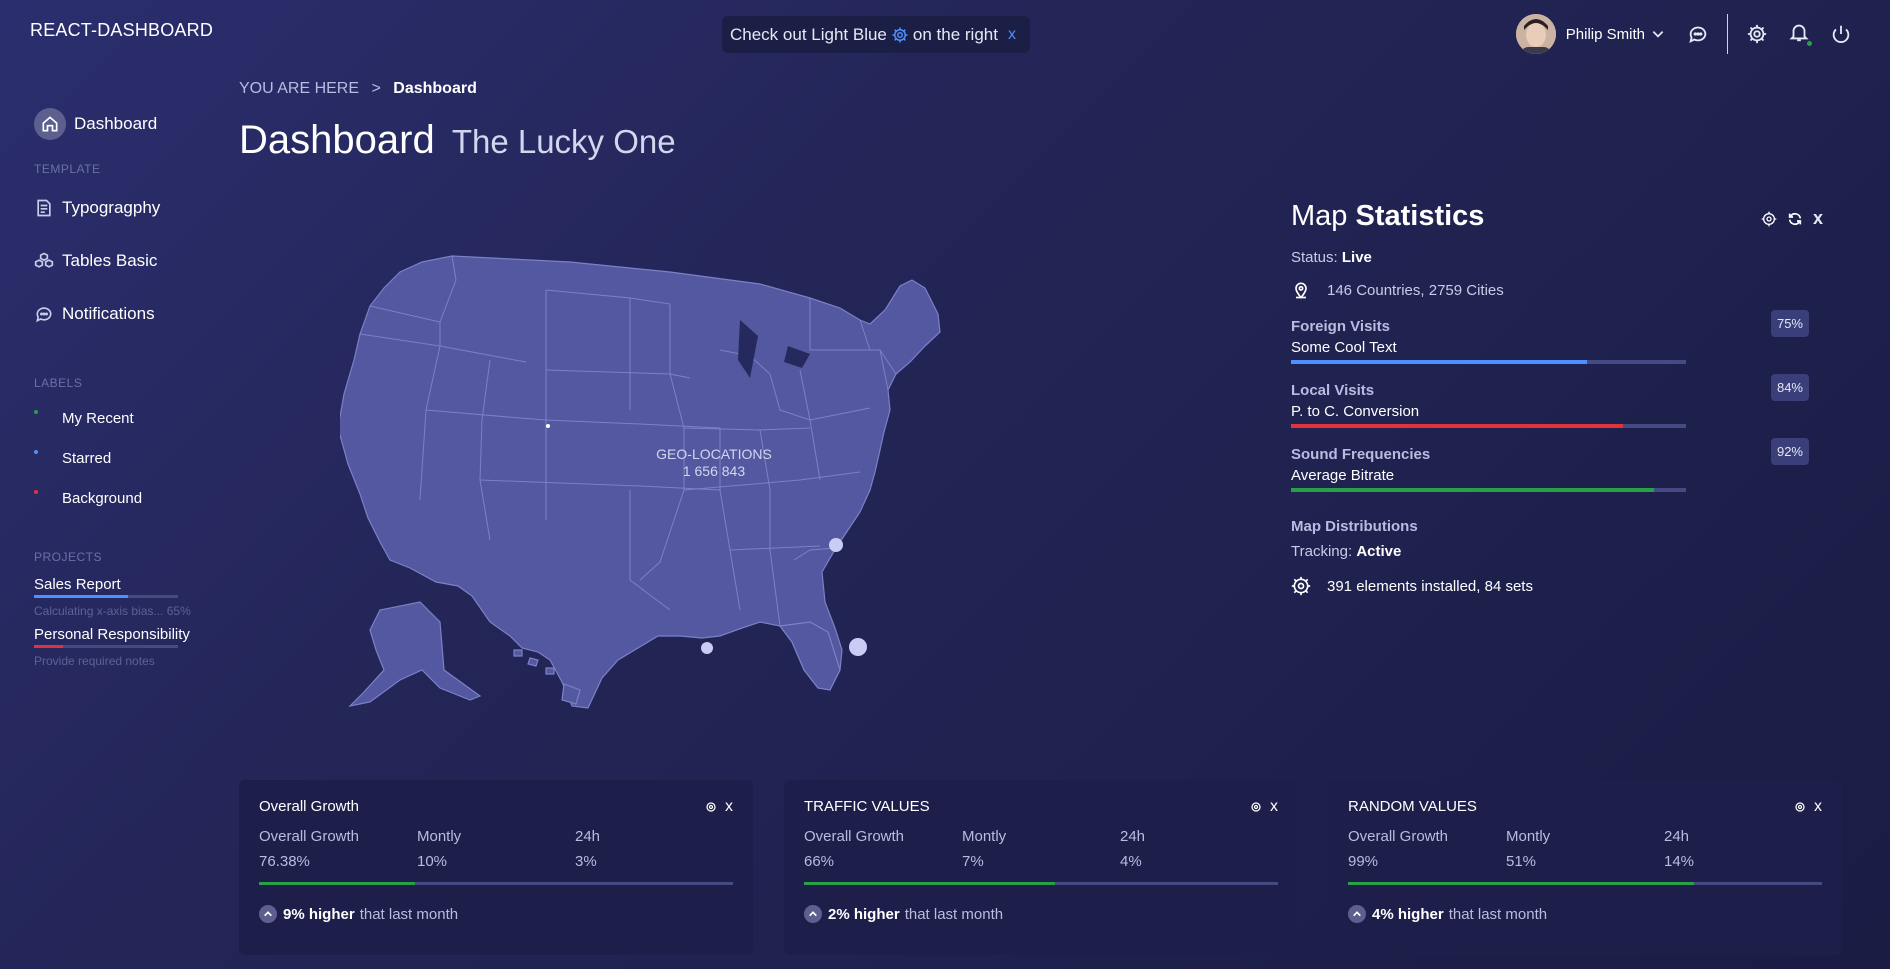 The width and height of the screenshot is (1890, 969). What do you see at coordinates (1557, 551) in the screenshot?
I see `tracking-line: Tracking: Active` at bounding box center [1557, 551].